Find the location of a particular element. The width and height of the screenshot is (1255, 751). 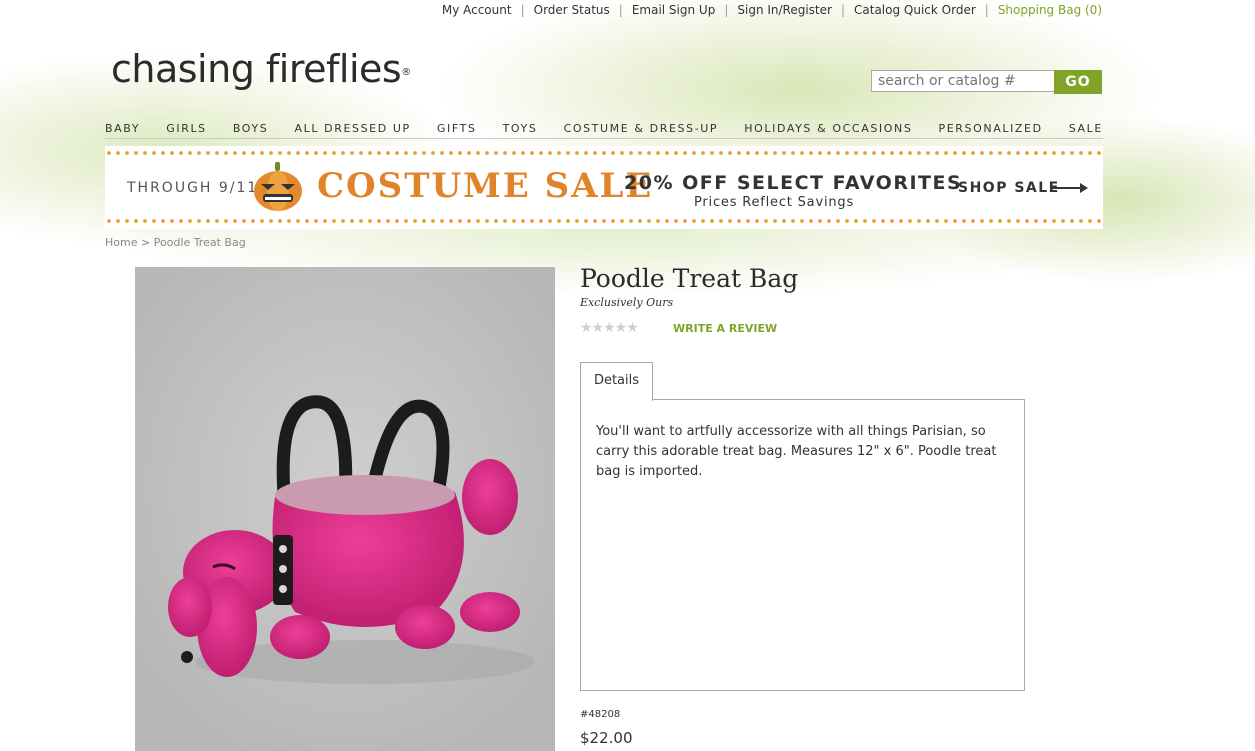

nav-item-baby: BABY is located at coordinates (122, 128).